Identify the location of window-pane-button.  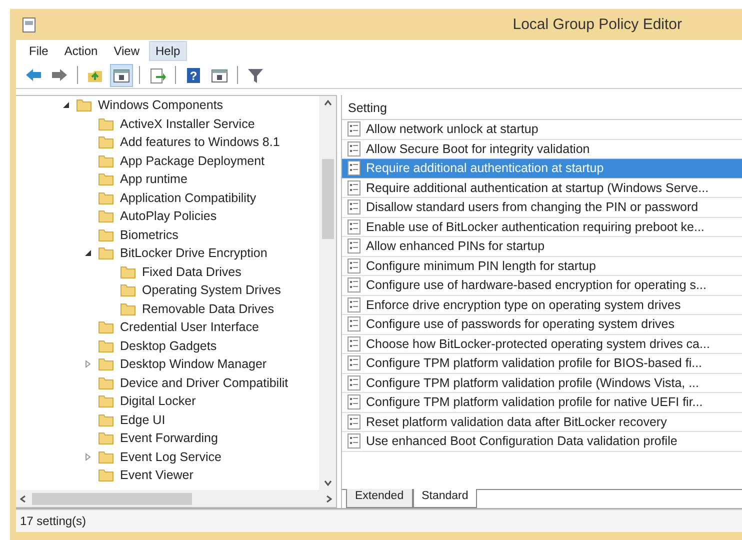
(121, 75).